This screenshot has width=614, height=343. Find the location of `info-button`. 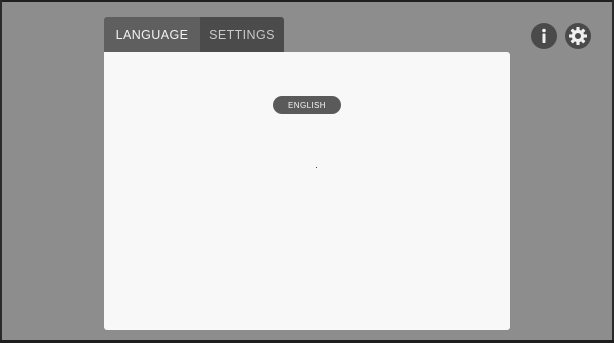

info-button is located at coordinates (544, 36).